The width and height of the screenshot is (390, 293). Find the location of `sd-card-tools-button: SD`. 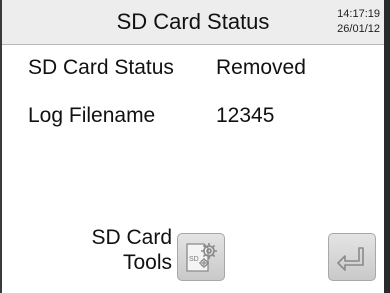

sd-card-tools-button: SD is located at coordinates (201, 257).